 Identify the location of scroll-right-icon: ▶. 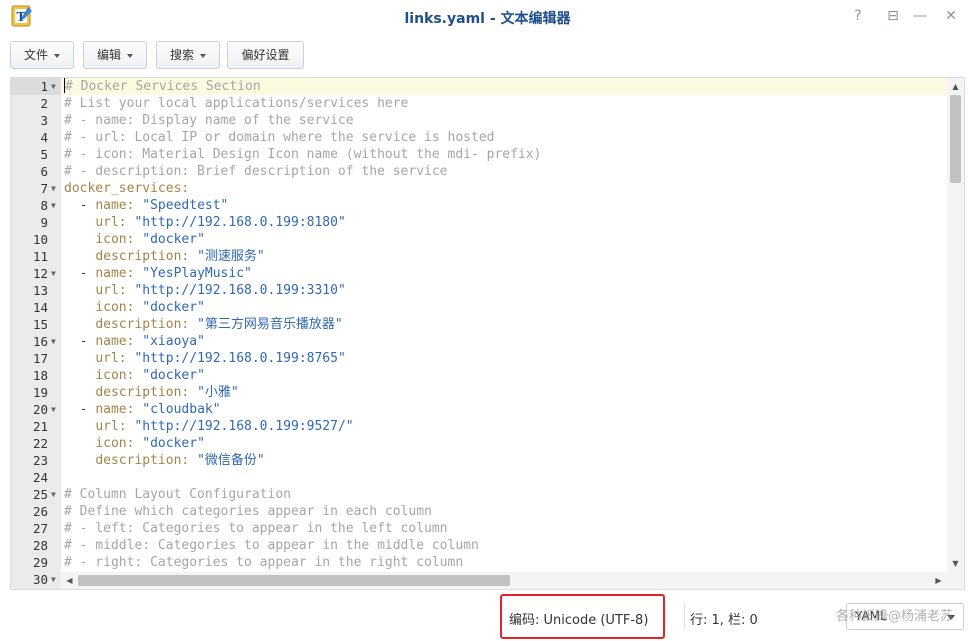
(938, 580).